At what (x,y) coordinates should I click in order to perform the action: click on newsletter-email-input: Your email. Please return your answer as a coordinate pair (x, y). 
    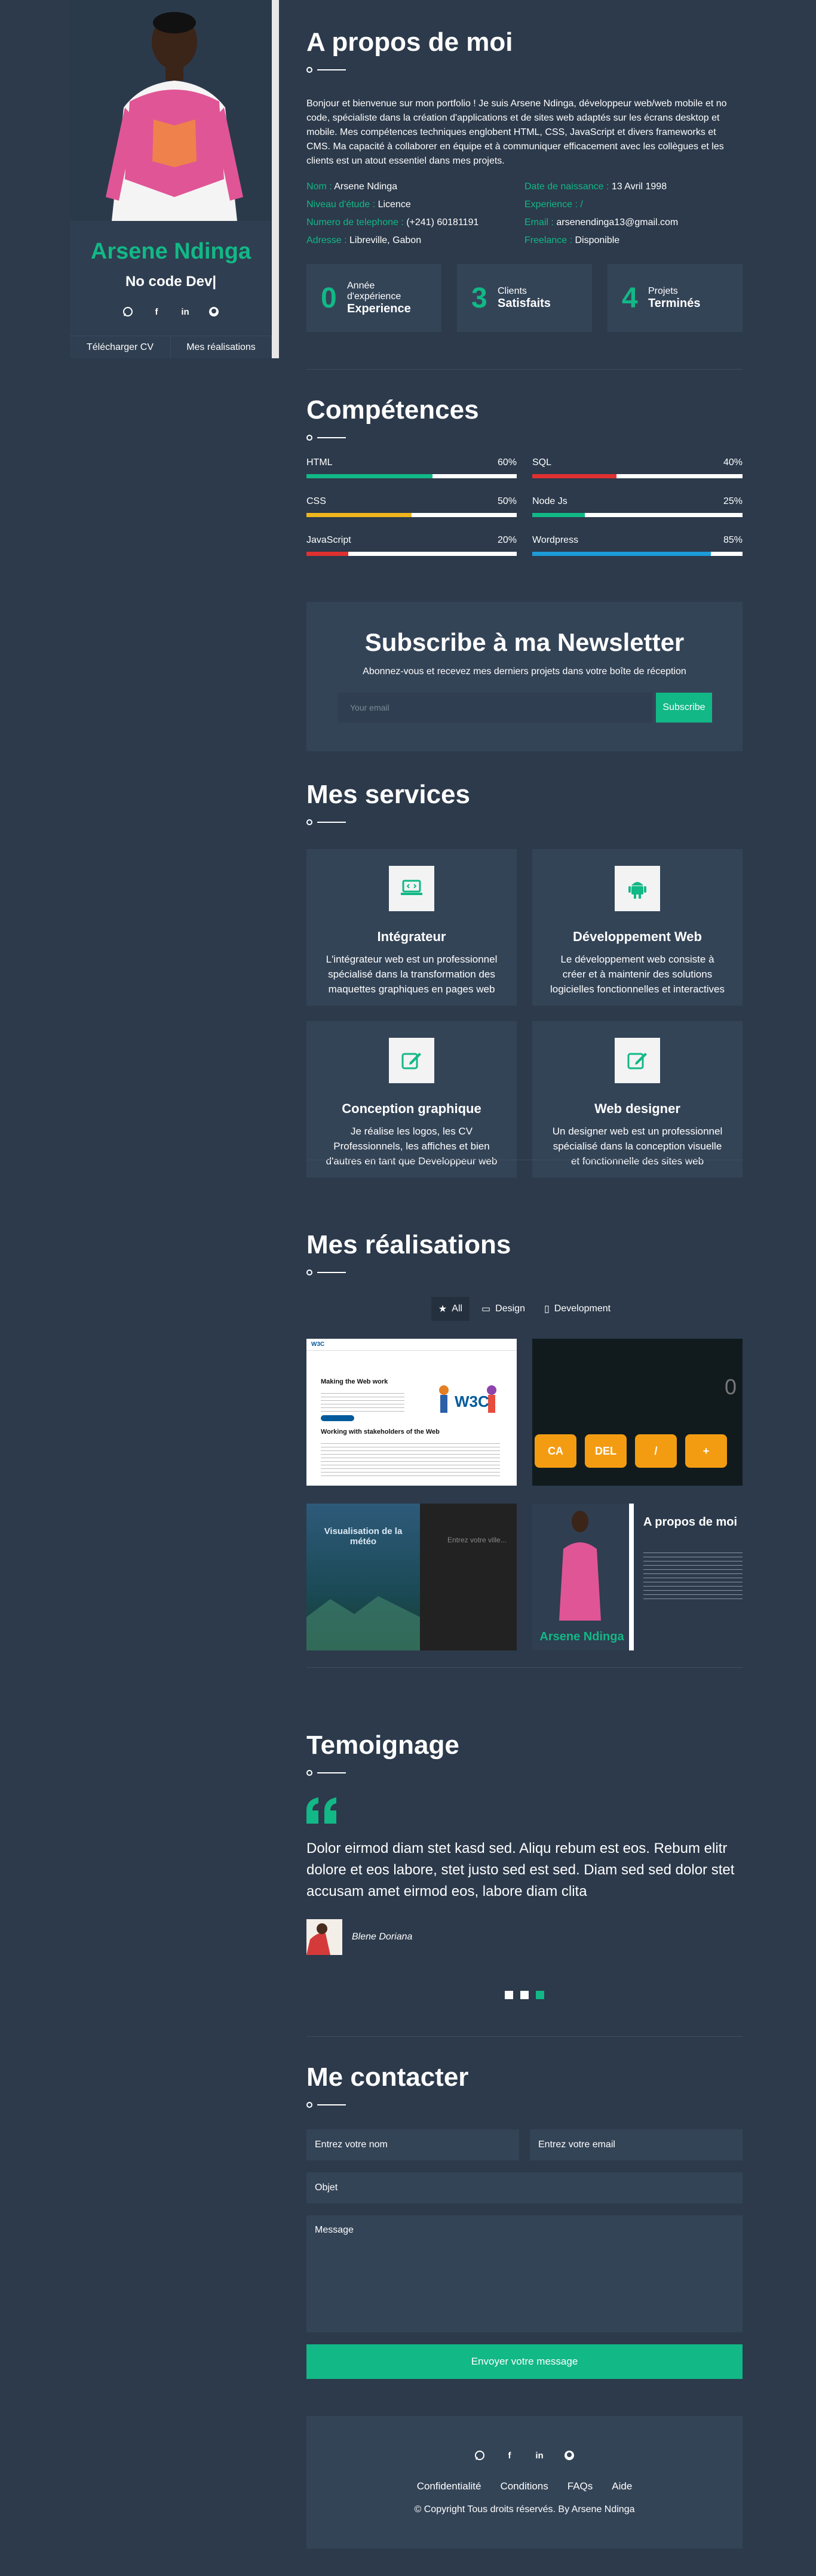
    Looking at the image, I should click on (495, 708).